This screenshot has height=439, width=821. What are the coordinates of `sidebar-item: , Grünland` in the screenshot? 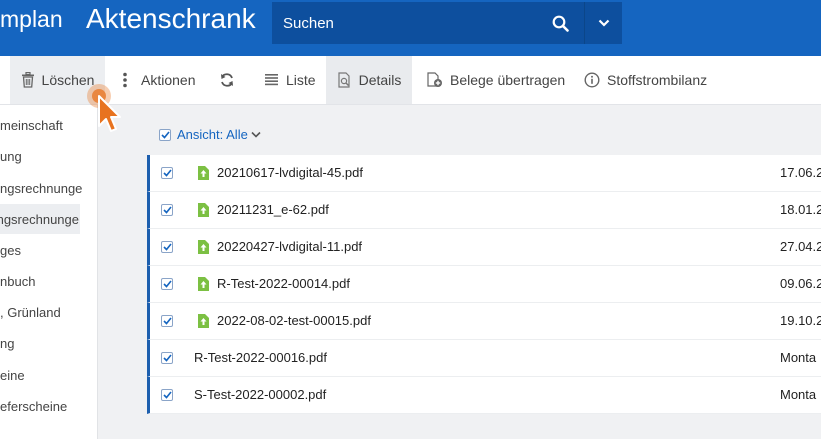 It's located at (39, 312).